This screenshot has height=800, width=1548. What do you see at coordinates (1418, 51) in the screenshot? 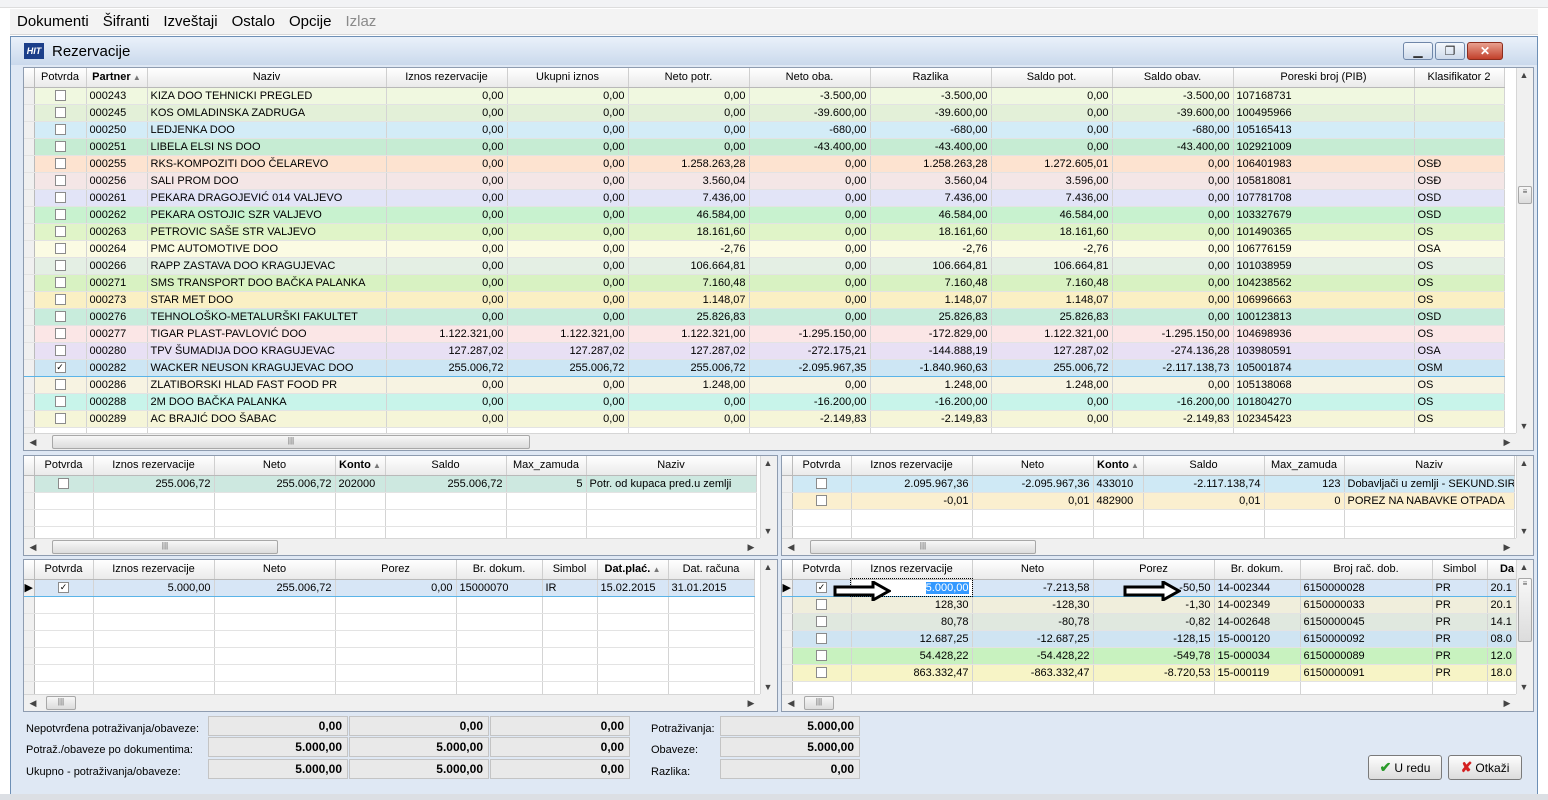
I see `minimize-button: ▁` at bounding box center [1418, 51].